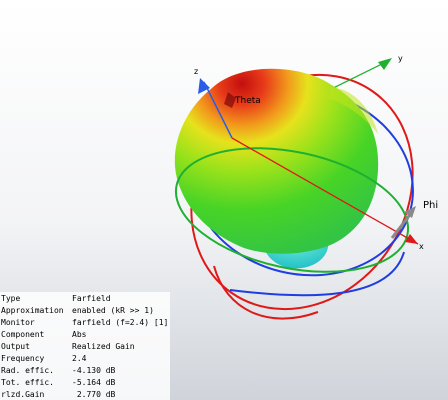 The image size is (448, 400). What do you see at coordinates (27, 370) in the screenshot?
I see `info-key: Rad. effic.` at bounding box center [27, 370].